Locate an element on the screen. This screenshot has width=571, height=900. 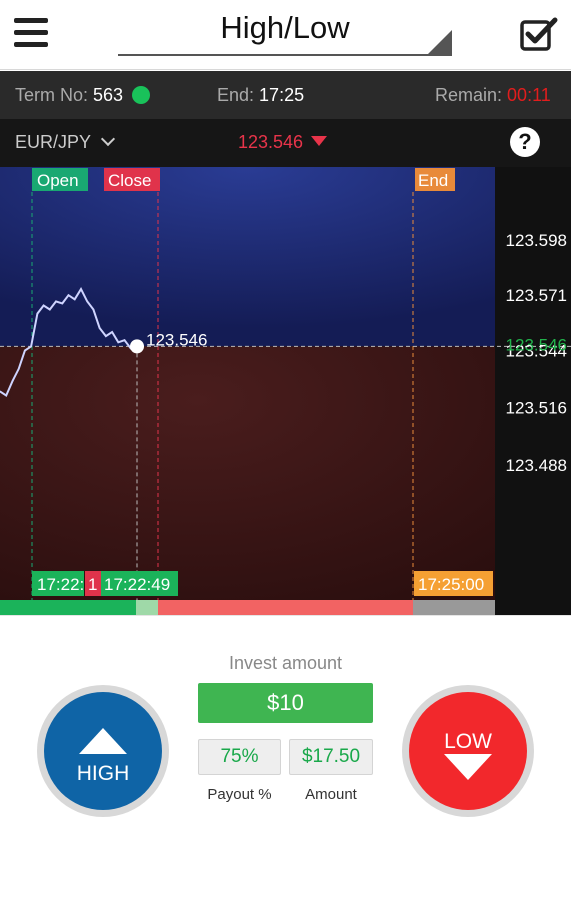
price-down-icon is located at coordinates (319, 141).